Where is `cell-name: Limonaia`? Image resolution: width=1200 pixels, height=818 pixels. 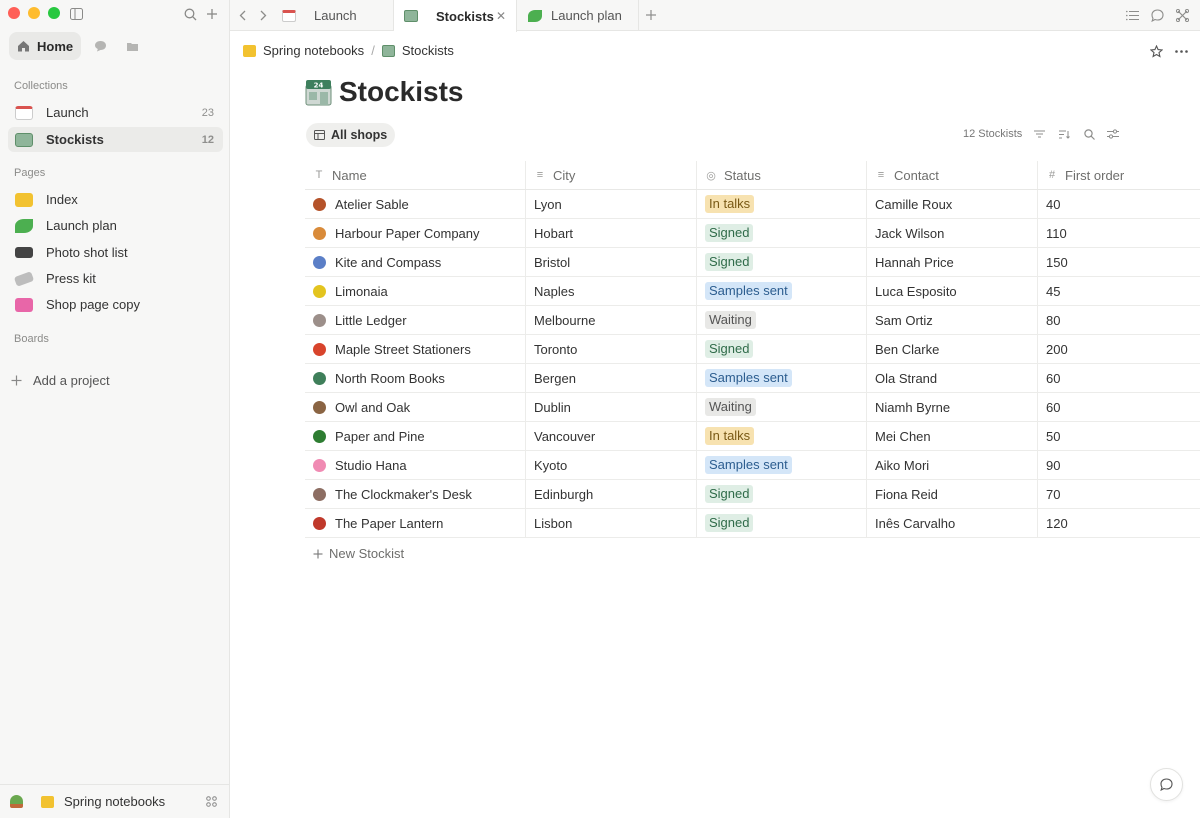 cell-name: Limonaia is located at coordinates (415, 291).